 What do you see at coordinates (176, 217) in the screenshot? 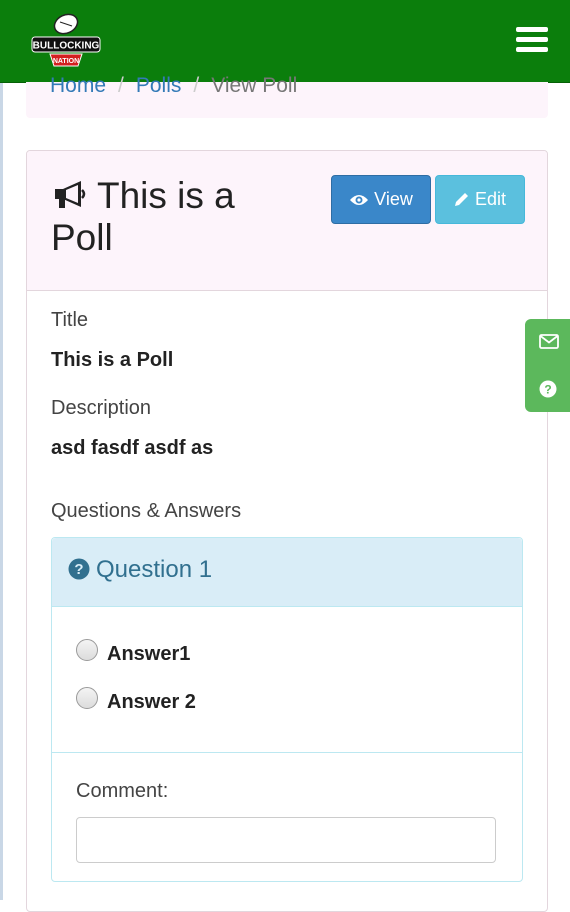
I see `page-title: This is a Poll` at bounding box center [176, 217].